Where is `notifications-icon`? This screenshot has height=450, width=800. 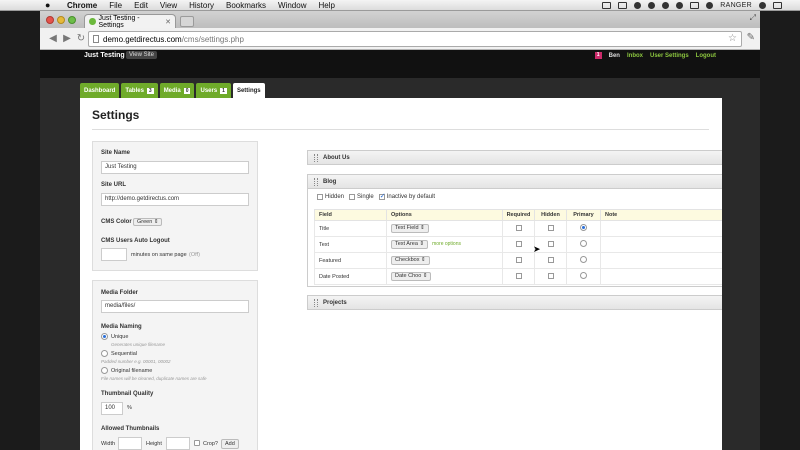
notifications-icon is located at coordinates (777, 5).